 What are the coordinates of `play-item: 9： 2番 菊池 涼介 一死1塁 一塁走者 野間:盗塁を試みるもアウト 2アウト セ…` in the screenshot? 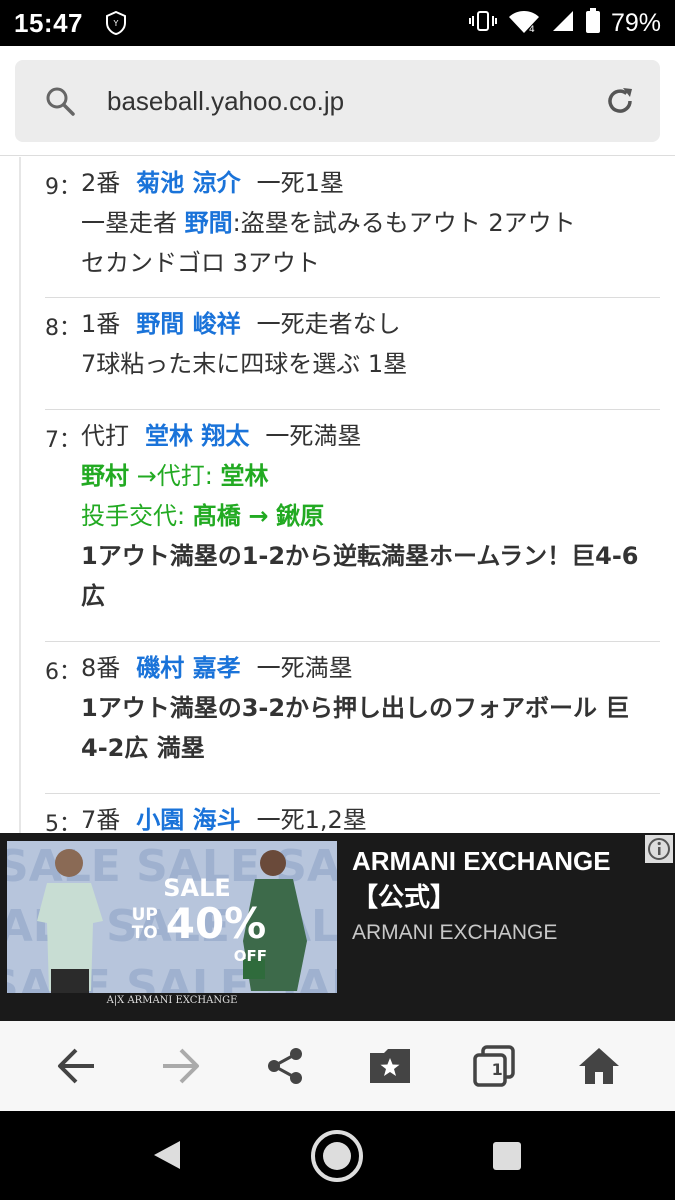 It's located at (352, 227).